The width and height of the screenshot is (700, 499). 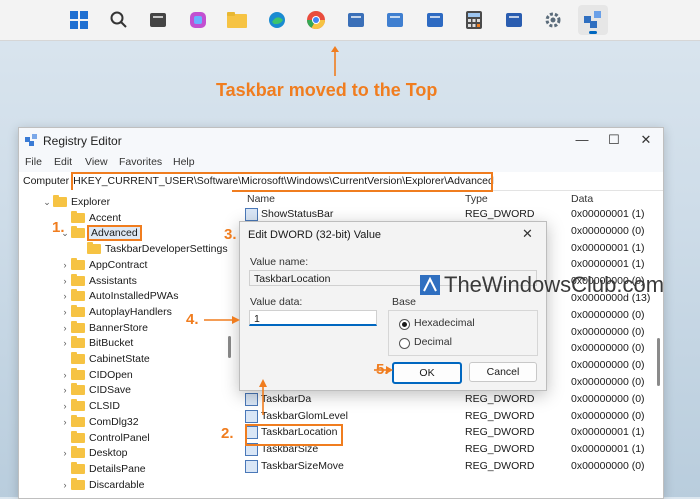 What do you see at coordinates (140, 162) in the screenshot?
I see `menu-favorites: Favorites` at bounding box center [140, 162].